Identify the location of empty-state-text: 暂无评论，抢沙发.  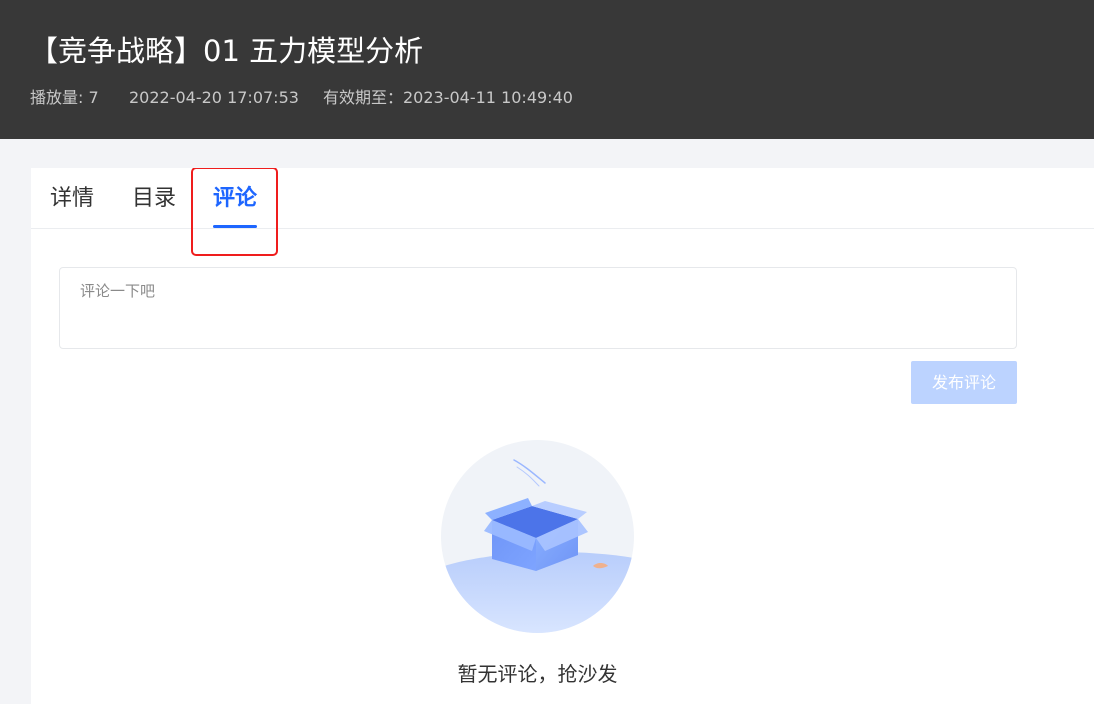
(537, 674).